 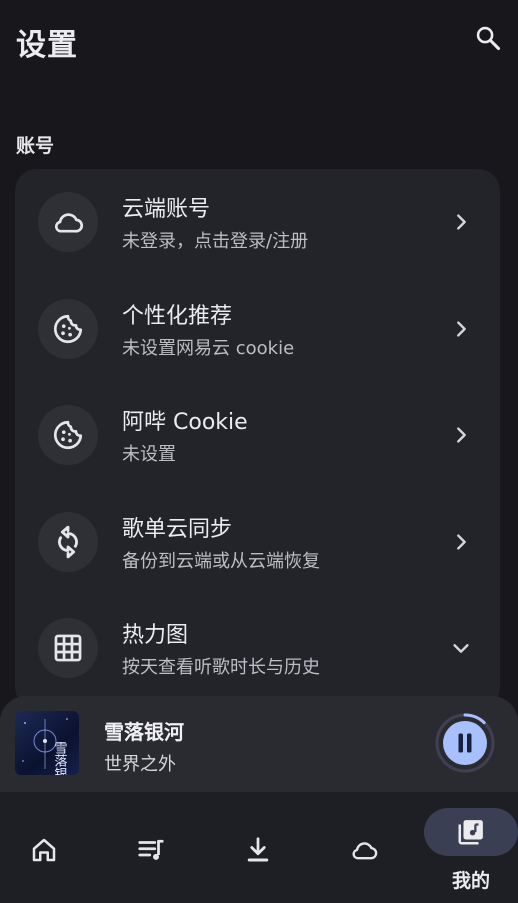 I want to click on nav-item-label: 我的, so click(x=470, y=881).